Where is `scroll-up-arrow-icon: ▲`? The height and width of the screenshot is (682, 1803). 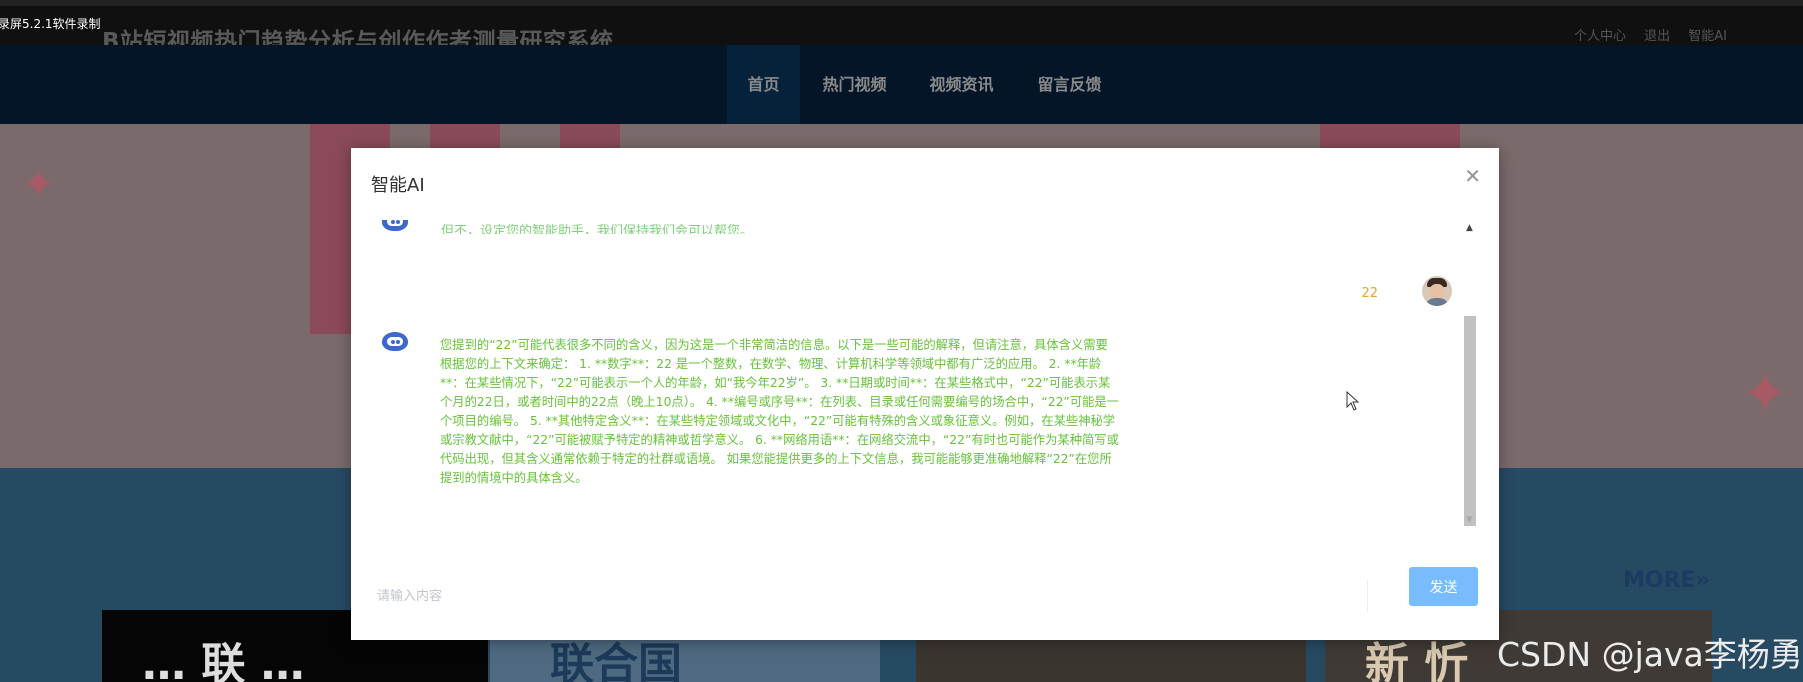
scroll-up-arrow-icon: ▲ is located at coordinates (1469, 228).